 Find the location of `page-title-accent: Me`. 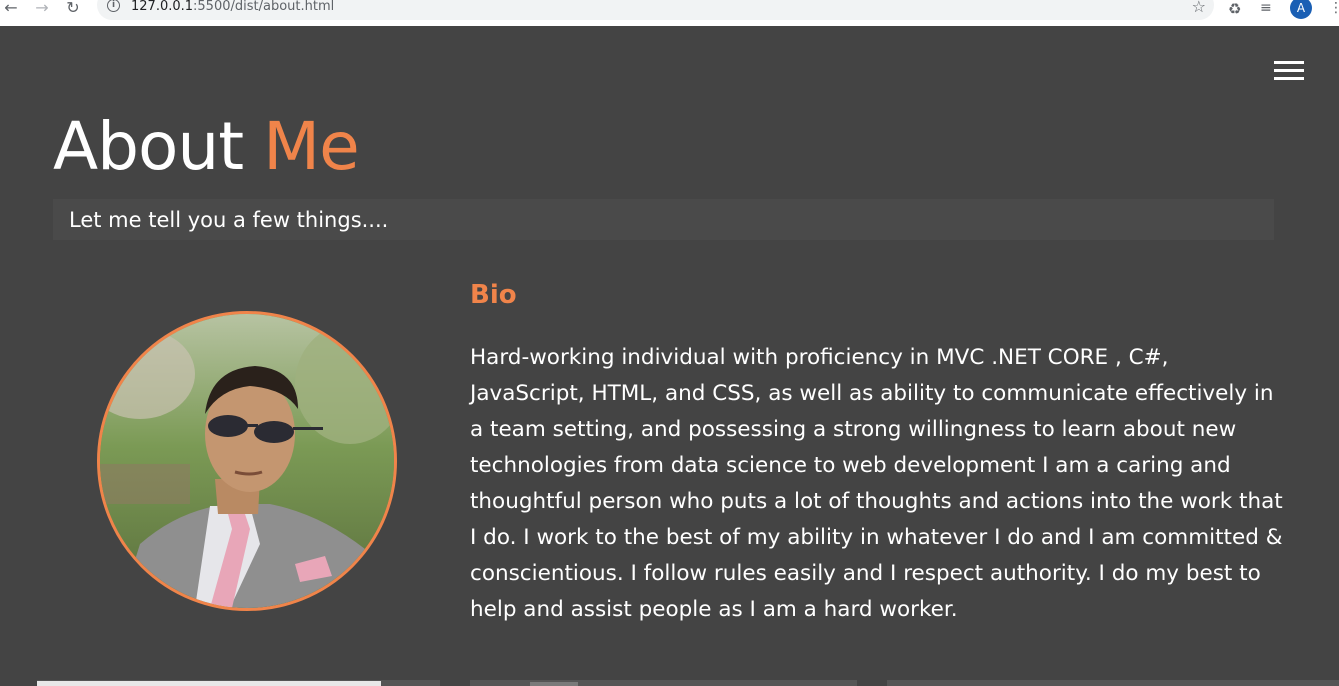

page-title-accent: Me is located at coordinates (311, 146).